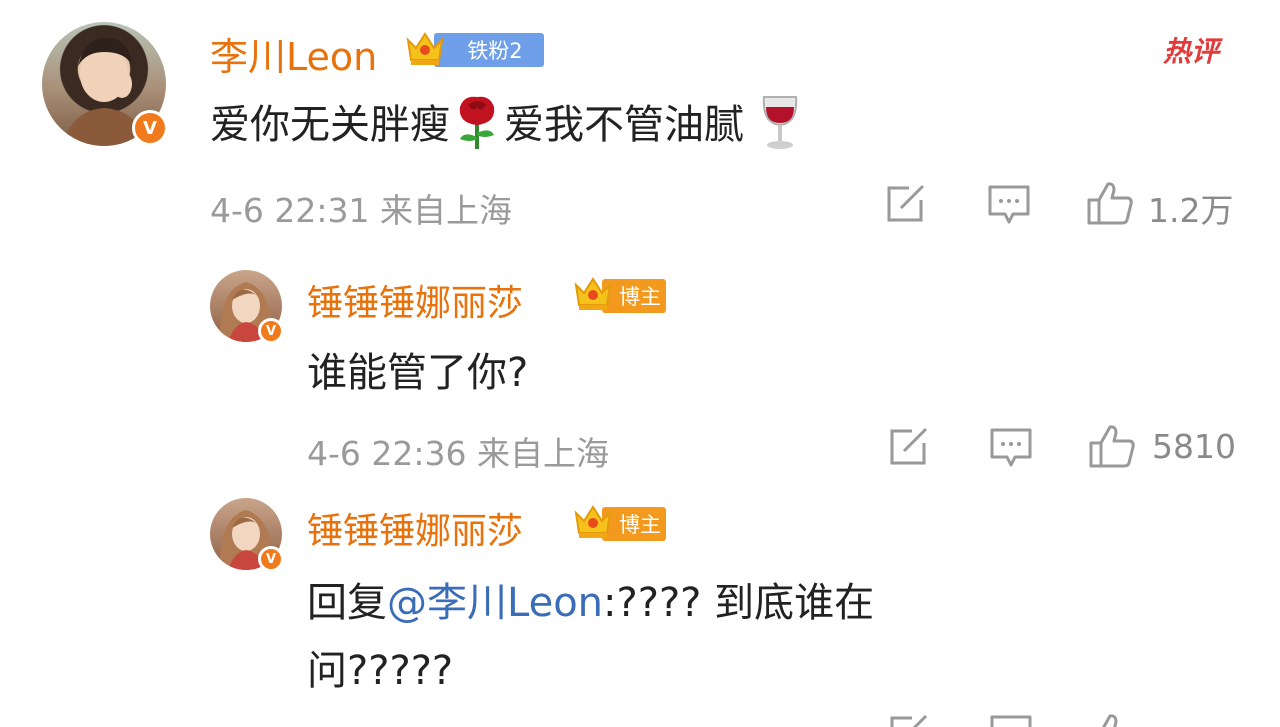  I want to click on rose-icon, so click(477, 127).